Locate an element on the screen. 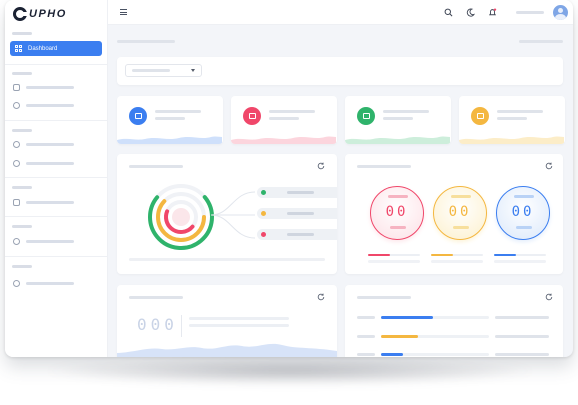 The height and width of the screenshot is (405, 578). filter-card is located at coordinates (340, 71).